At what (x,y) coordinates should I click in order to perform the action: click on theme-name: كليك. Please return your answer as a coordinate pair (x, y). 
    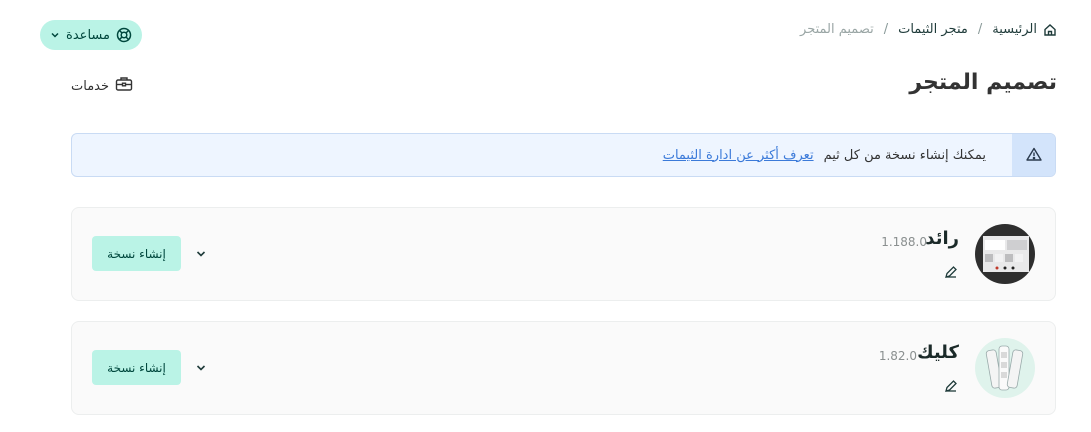
    Looking at the image, I should click on (938, 352).